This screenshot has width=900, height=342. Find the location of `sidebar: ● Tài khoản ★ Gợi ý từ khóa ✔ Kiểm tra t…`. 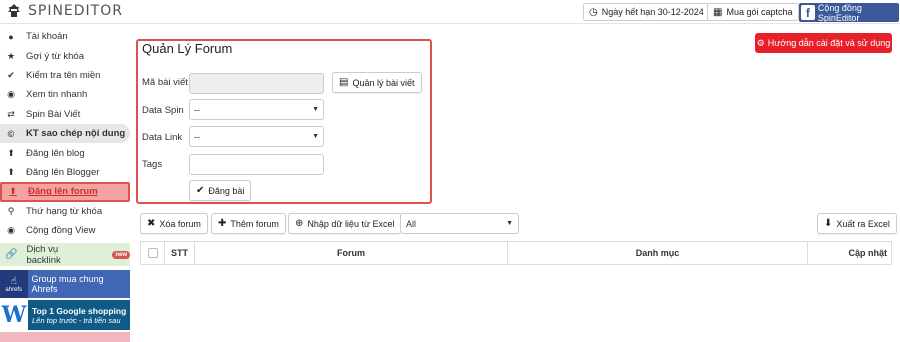

sidebar: ● Tài khoản ★ Gợi ý từ khóa ✔ Kiểm tra t… is located at coordinates (65, 184).